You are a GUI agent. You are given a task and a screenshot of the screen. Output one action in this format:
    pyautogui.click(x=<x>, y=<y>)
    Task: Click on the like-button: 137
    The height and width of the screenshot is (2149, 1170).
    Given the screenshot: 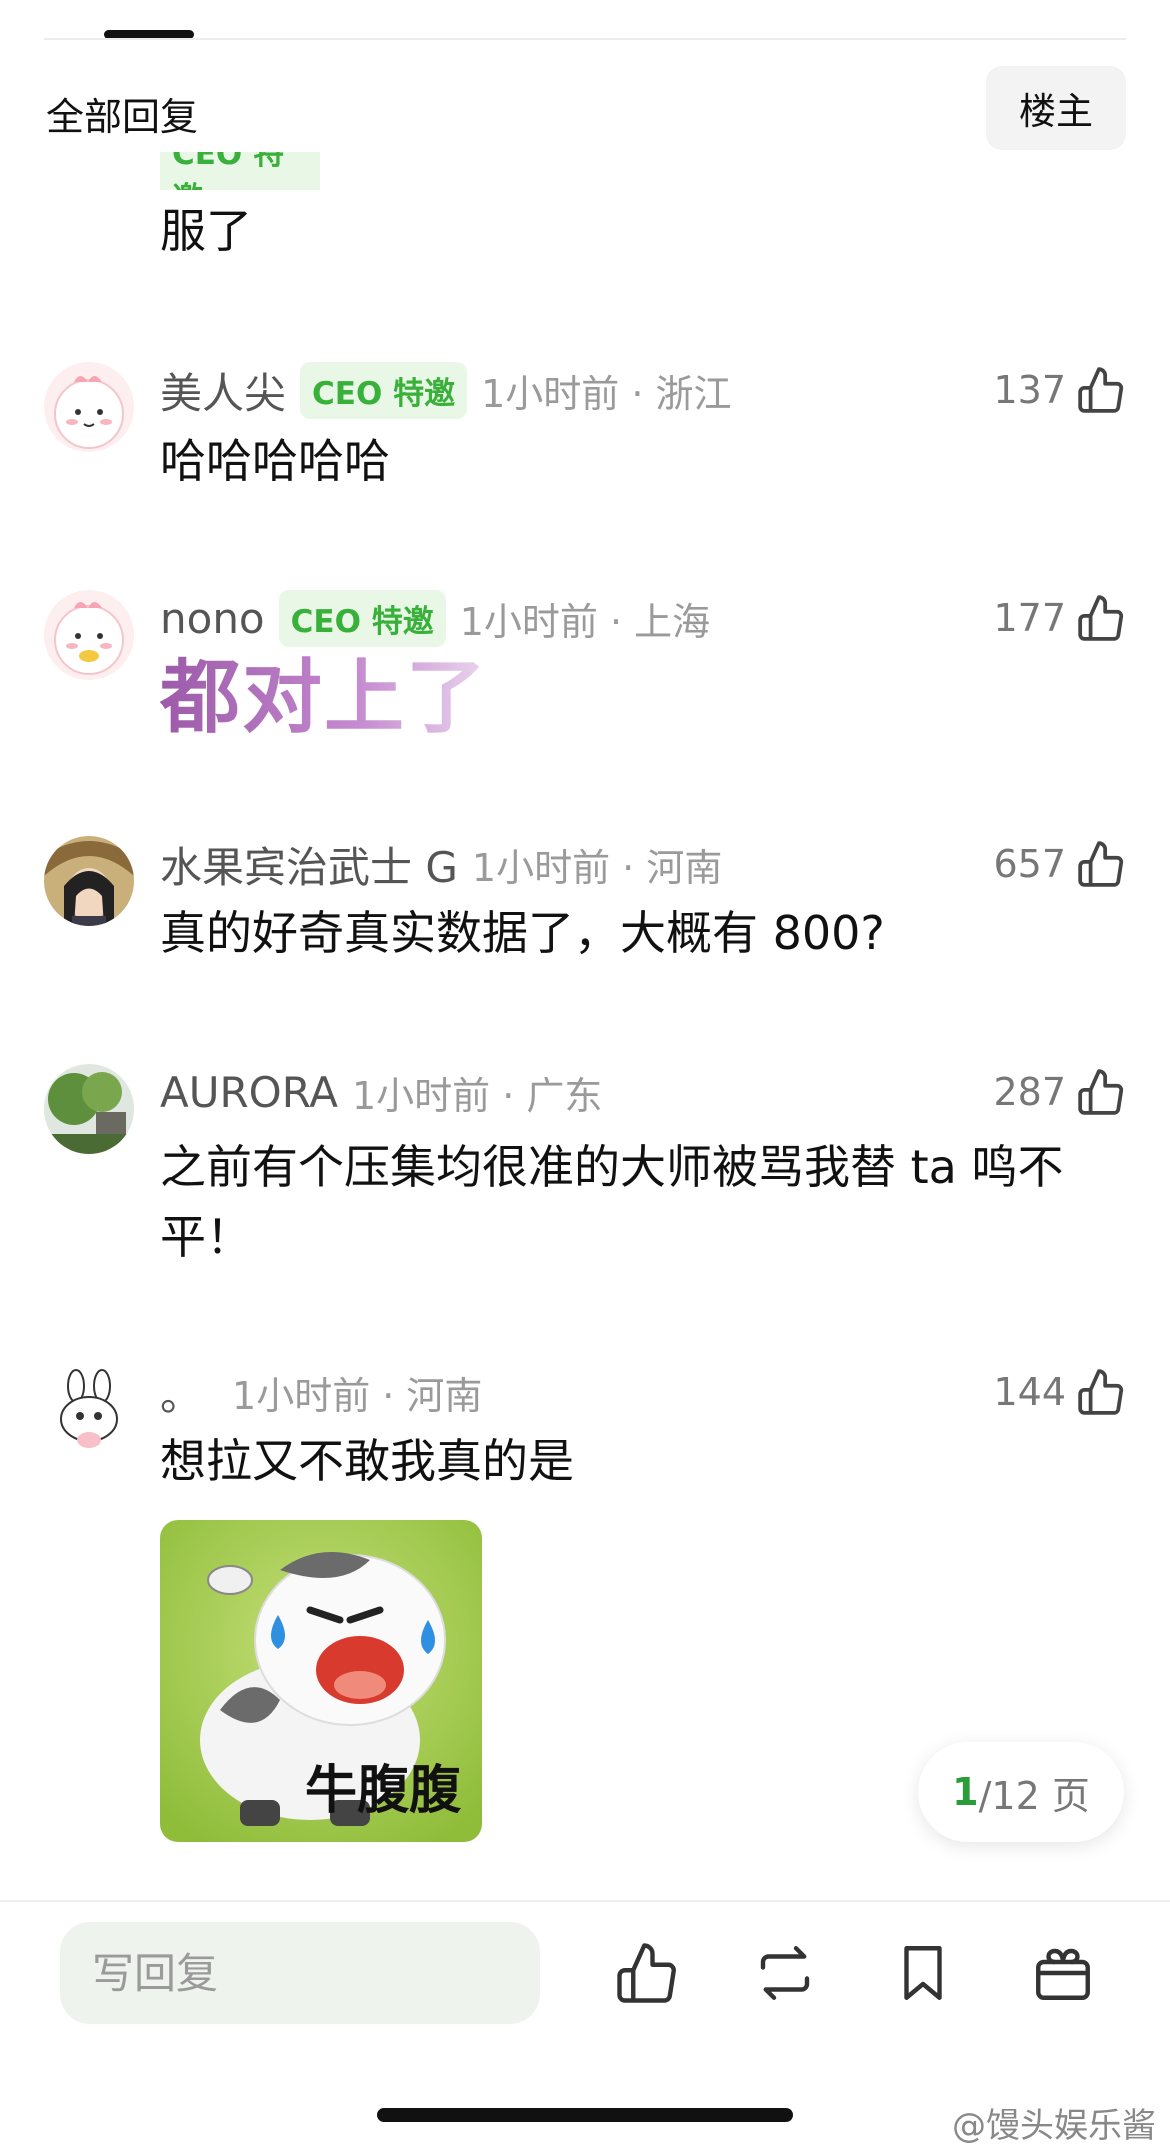 What is the action you would take?
    pyautogui.click(x=1059, y=390)
    